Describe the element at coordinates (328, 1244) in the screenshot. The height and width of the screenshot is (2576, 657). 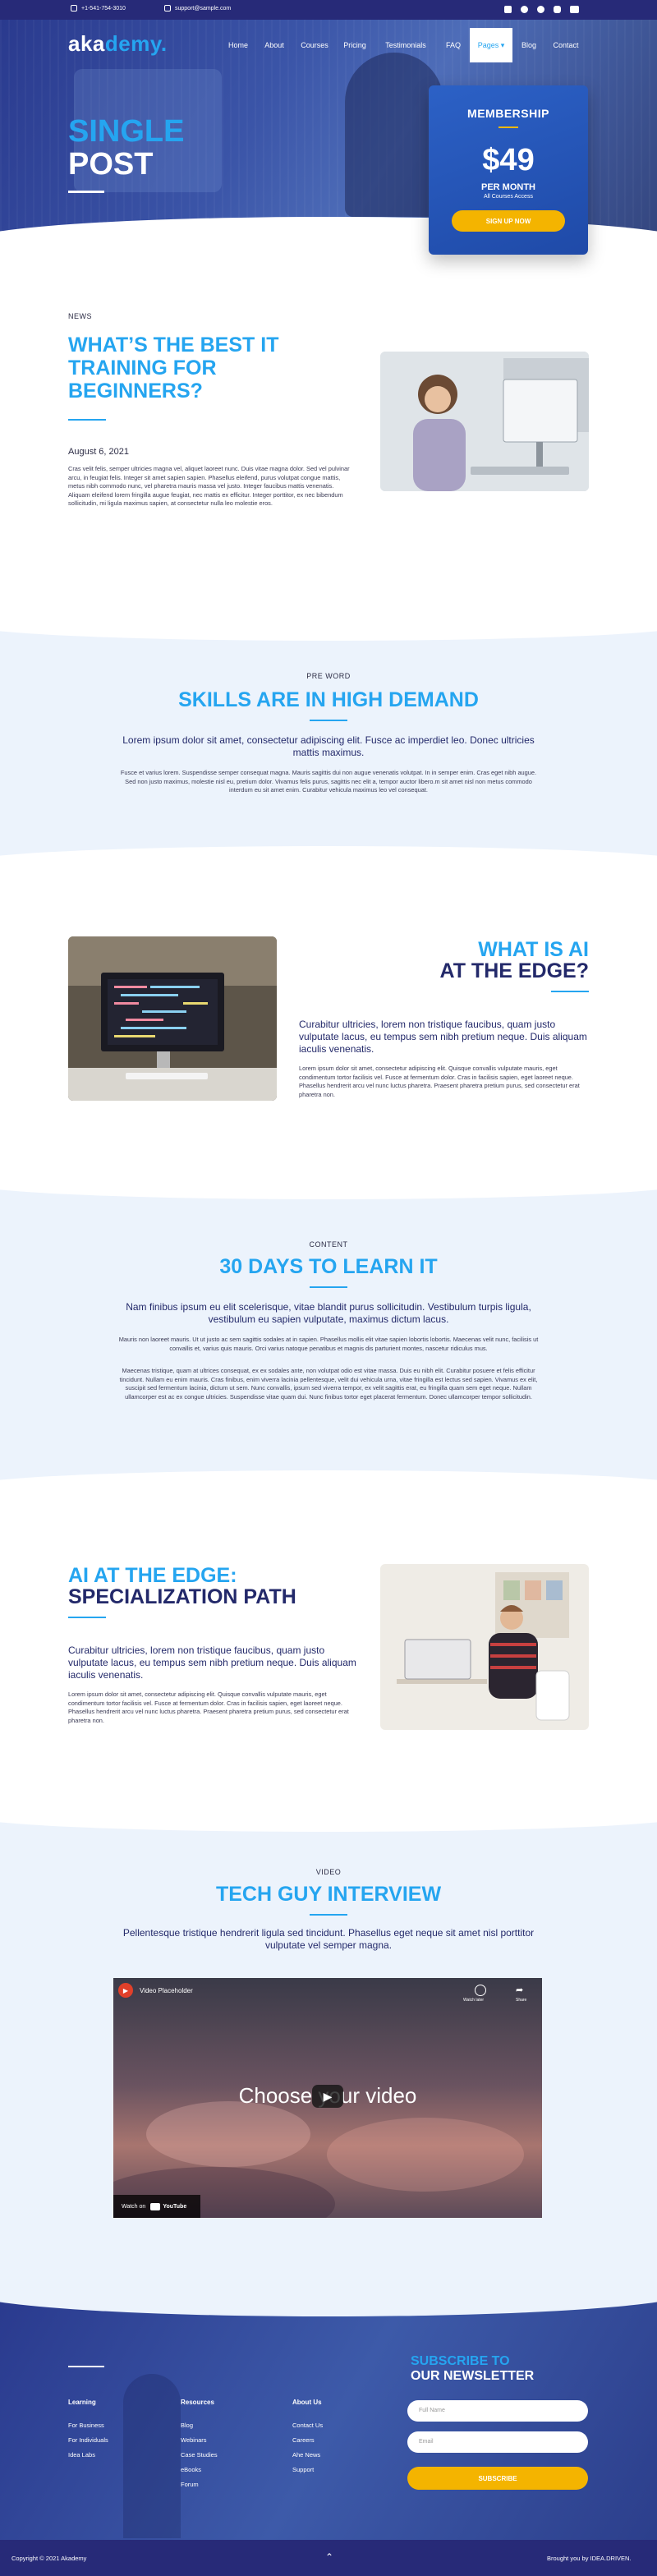
I see `content-tag: CONTENT` at that location.